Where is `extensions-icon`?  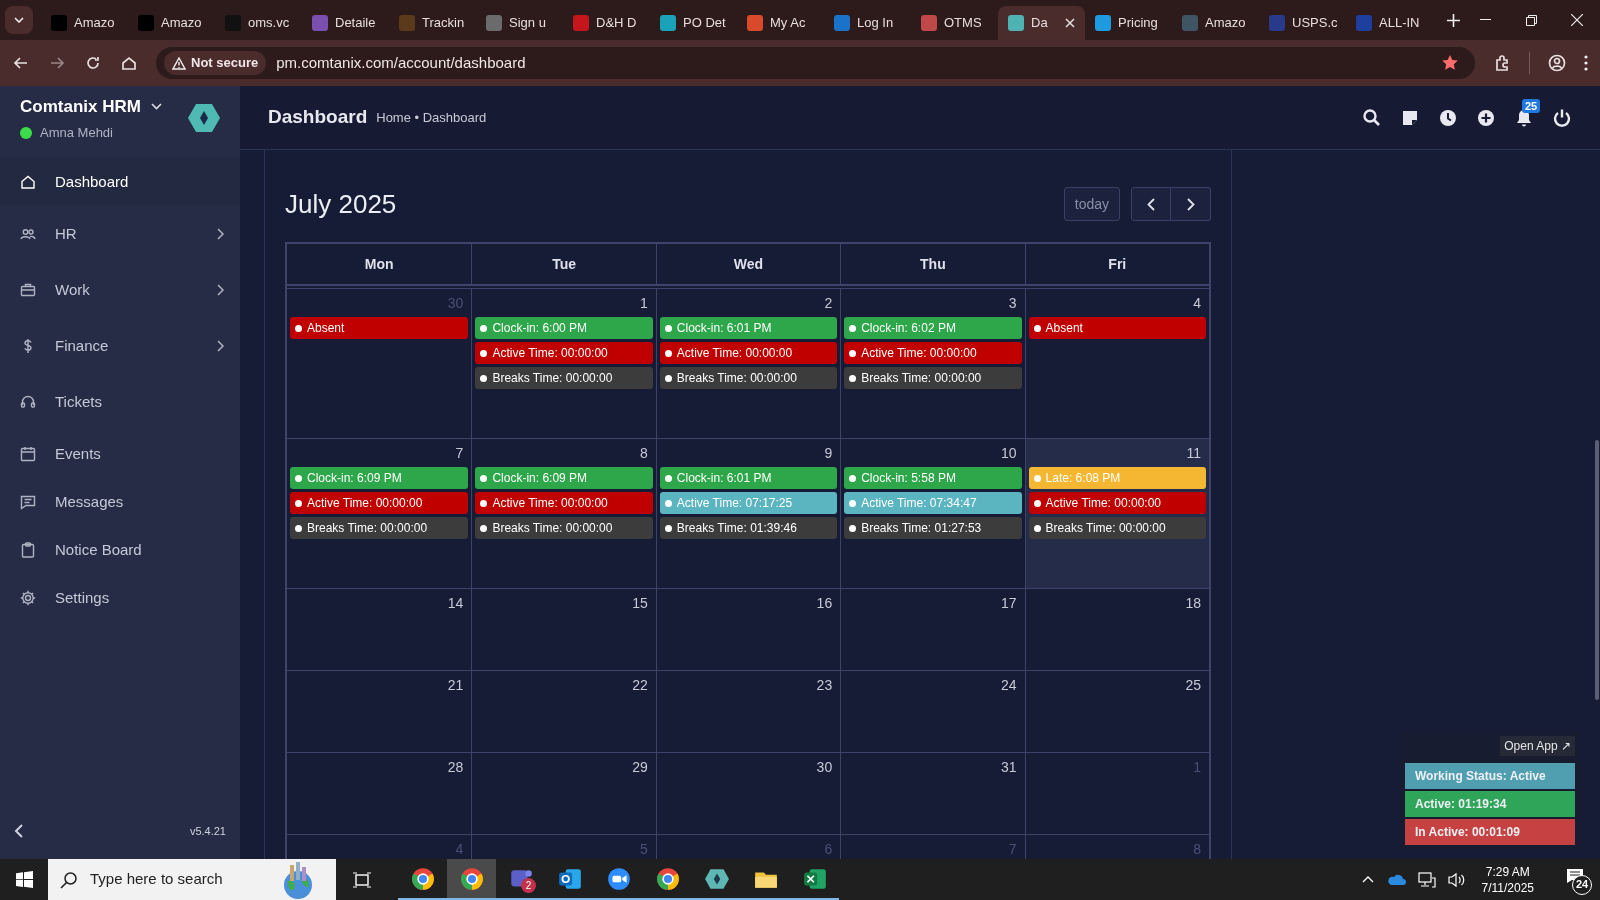 extensions-icon is located at coordinates (1502, 63).